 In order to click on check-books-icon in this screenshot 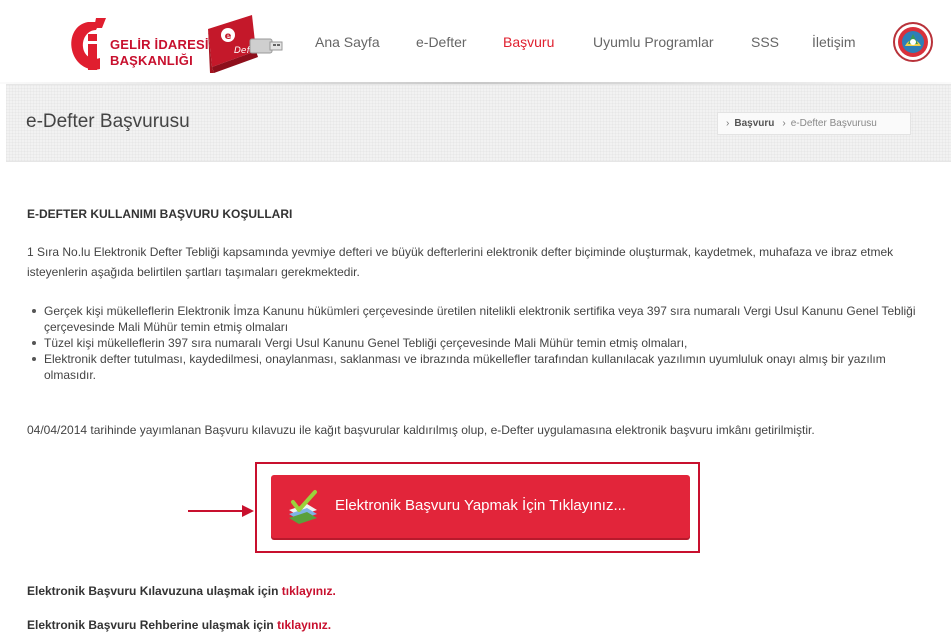, I will do `click(303, 507)`.